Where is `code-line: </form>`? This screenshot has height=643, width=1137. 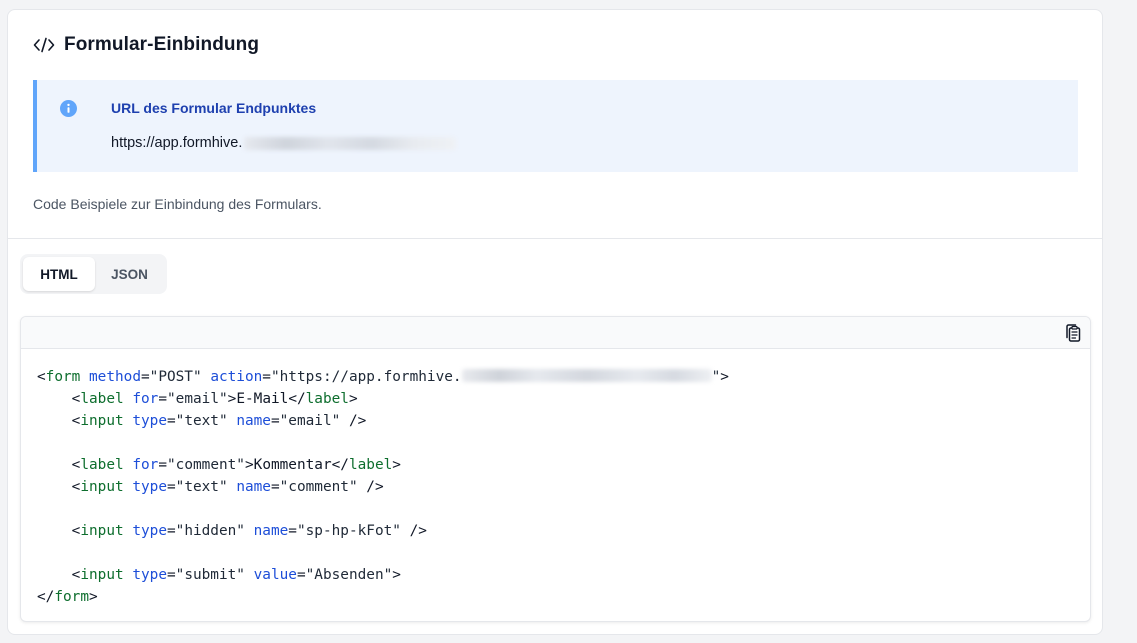 code-line: </form> is located at coordinates (67, 597).